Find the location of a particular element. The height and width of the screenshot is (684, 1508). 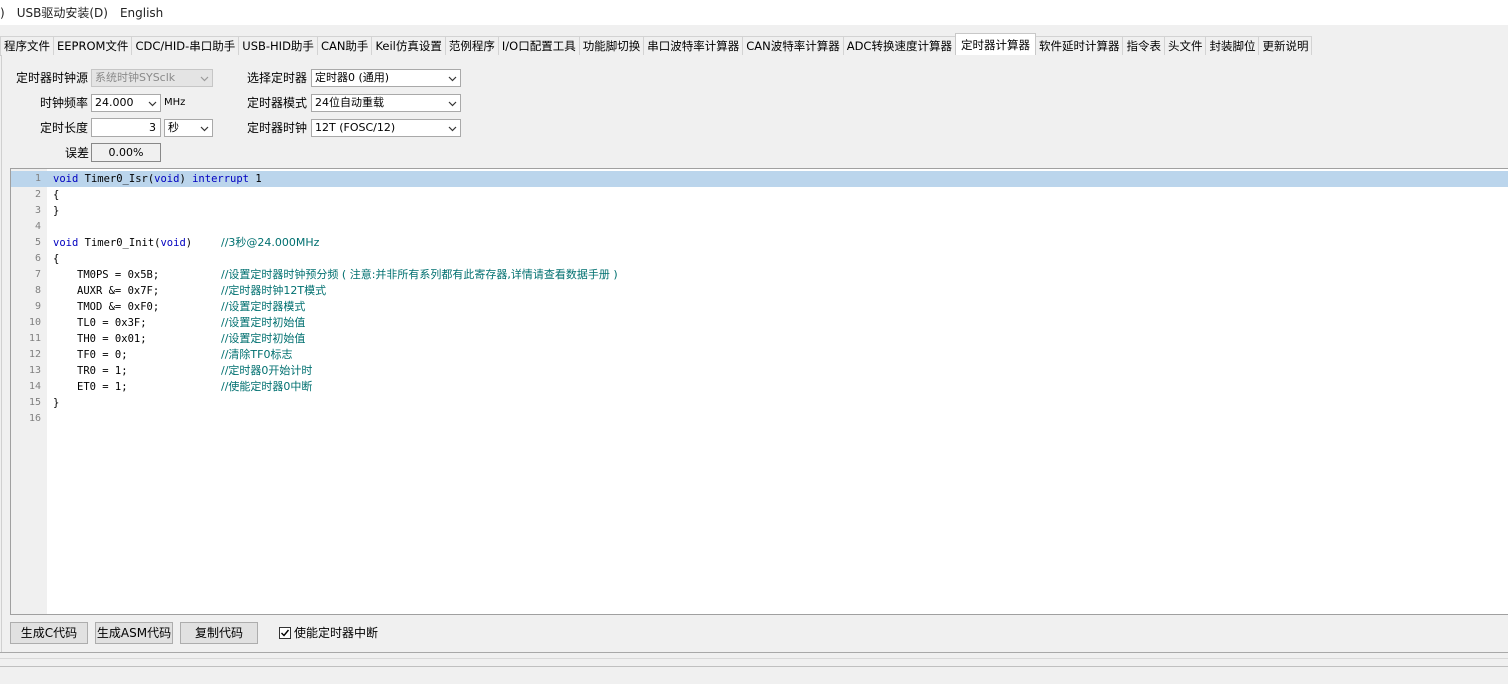

tab-3: USB-HID助手 is located at coordinates (278, 45).